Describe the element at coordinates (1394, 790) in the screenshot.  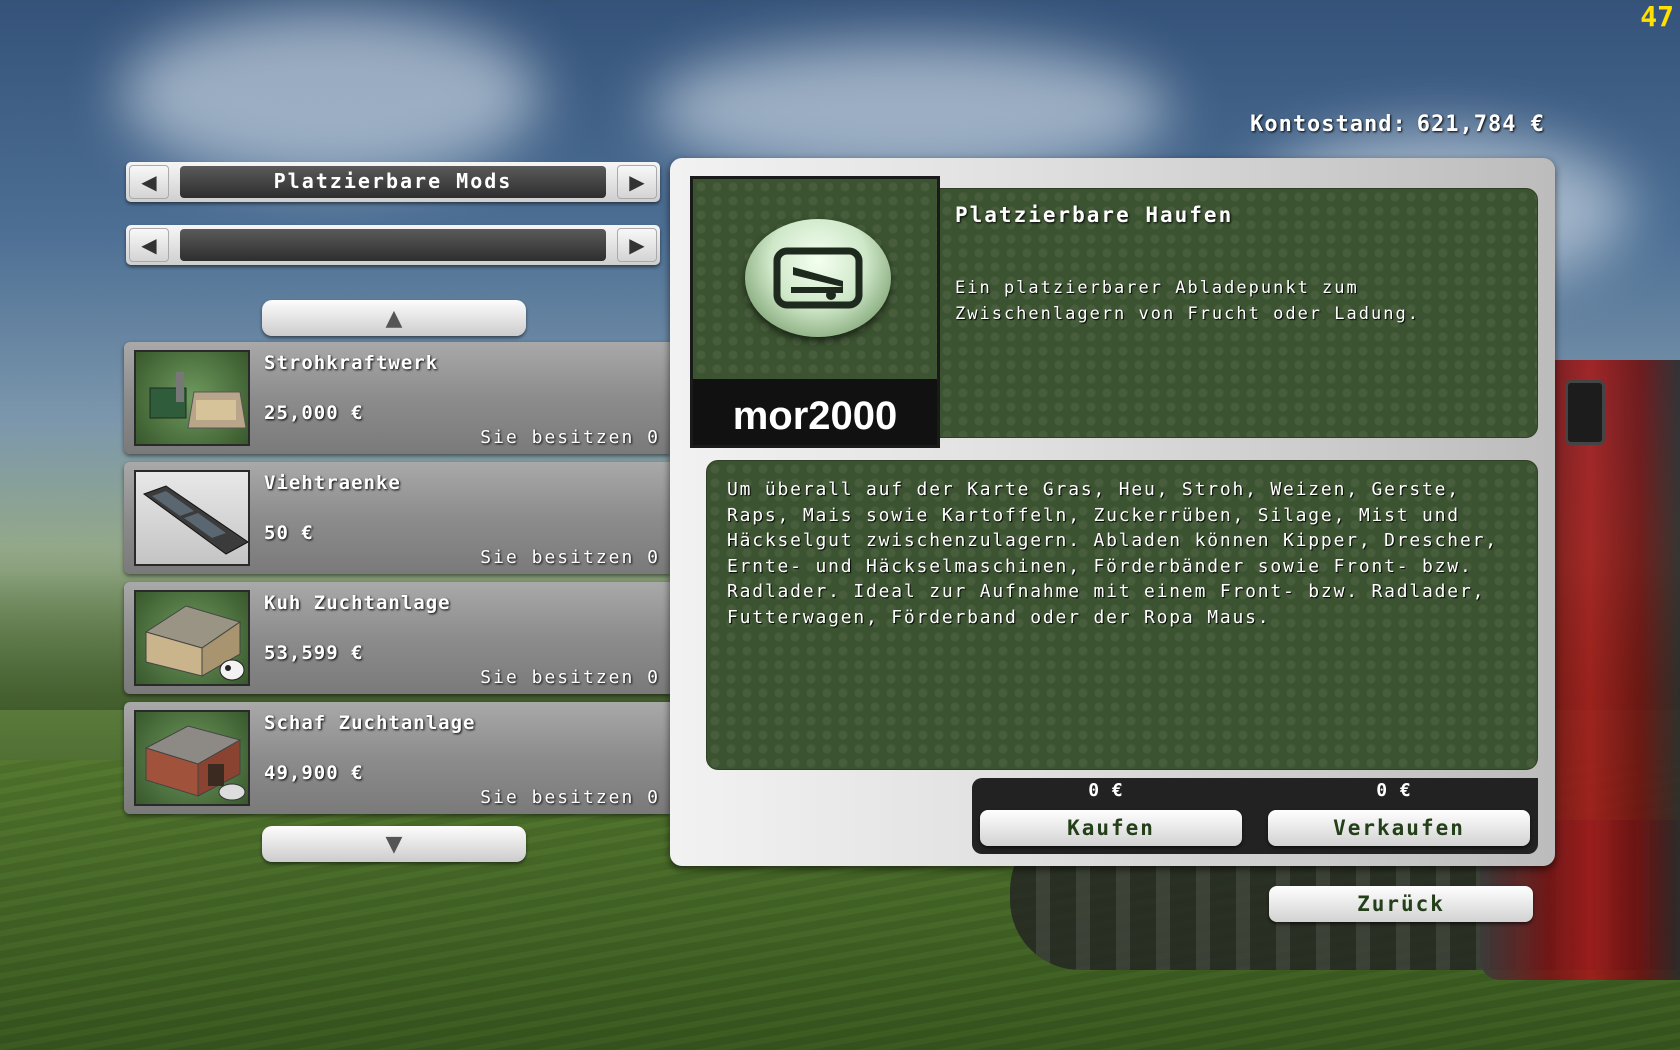
I see `sell-price: 0 €` at that location.